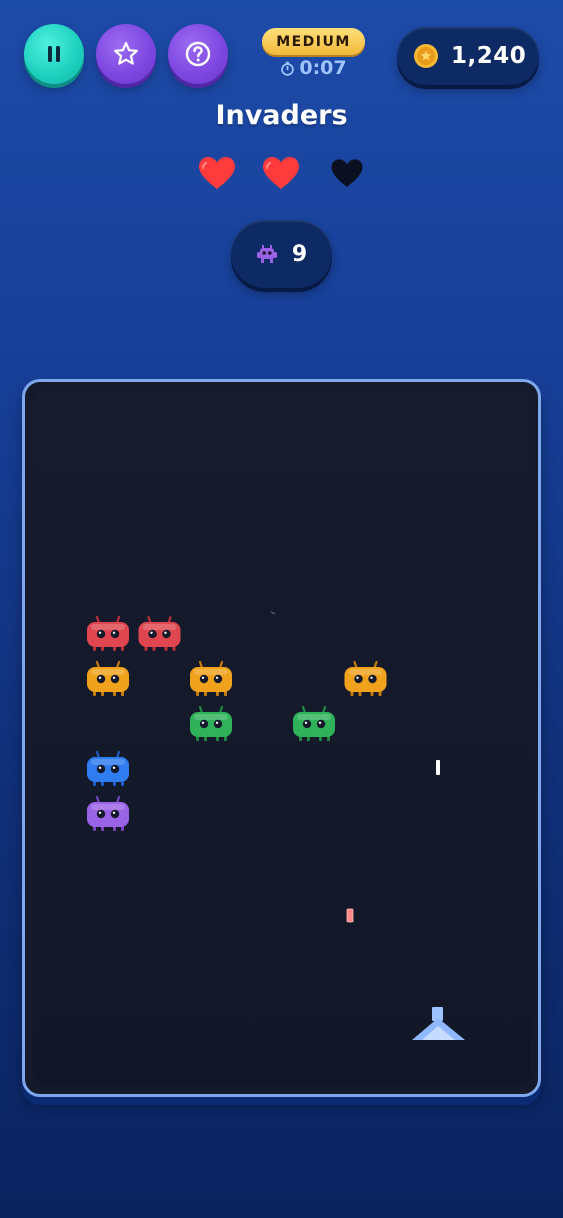 The width and height of the screenshot is (563, 1218). What do you see at coordinates (350, 915) in the screenshot?
I see `enemy-bullet` at bounding box center [350, 915].